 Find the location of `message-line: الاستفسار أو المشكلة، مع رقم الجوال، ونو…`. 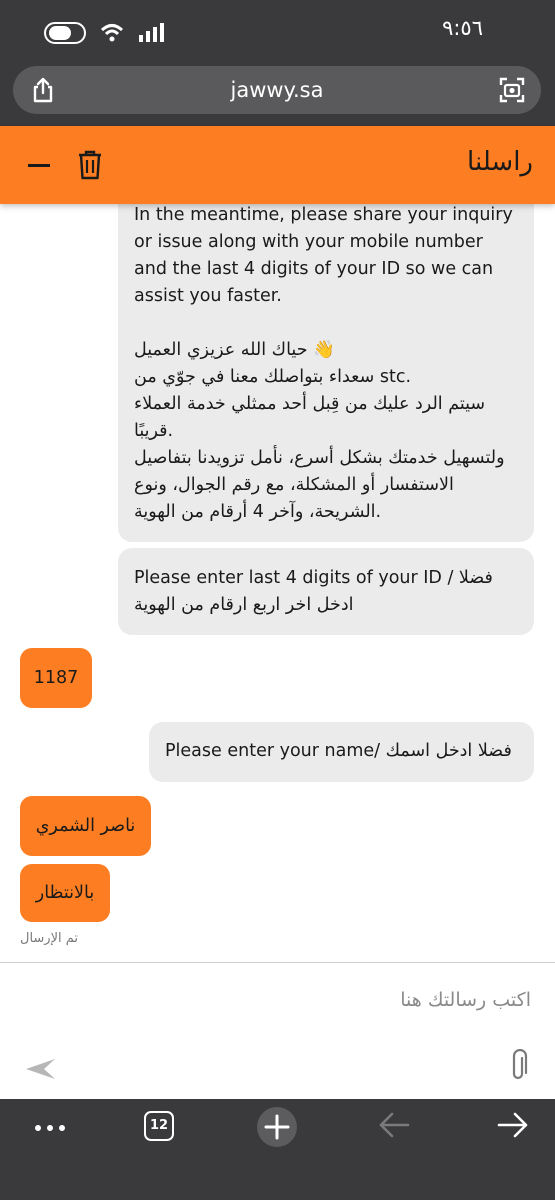

message-line: الاستفسار أو المشكلة، مع رقم الجوال، ونو… is located at coordinates (294, 485).